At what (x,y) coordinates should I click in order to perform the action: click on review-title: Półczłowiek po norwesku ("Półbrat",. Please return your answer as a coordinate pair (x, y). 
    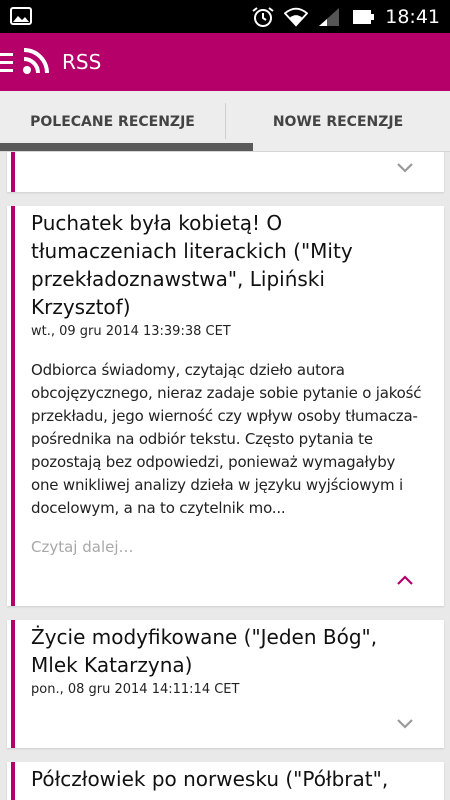
    Looking at the image, I should click on (227, 779).